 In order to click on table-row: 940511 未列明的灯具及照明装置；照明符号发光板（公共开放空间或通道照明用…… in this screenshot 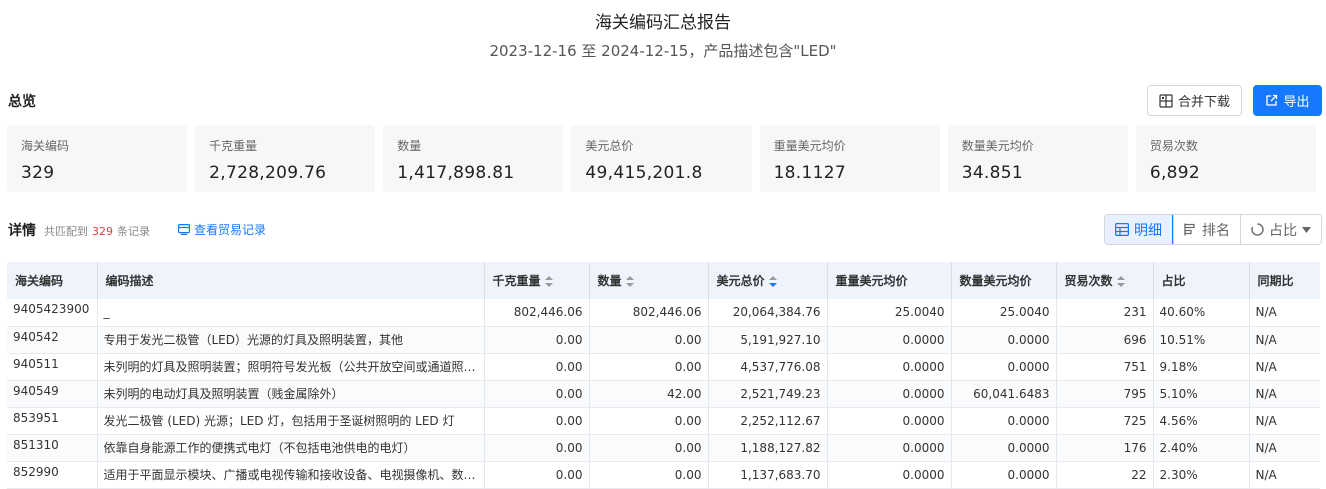, I will do `click(663, 367)`.